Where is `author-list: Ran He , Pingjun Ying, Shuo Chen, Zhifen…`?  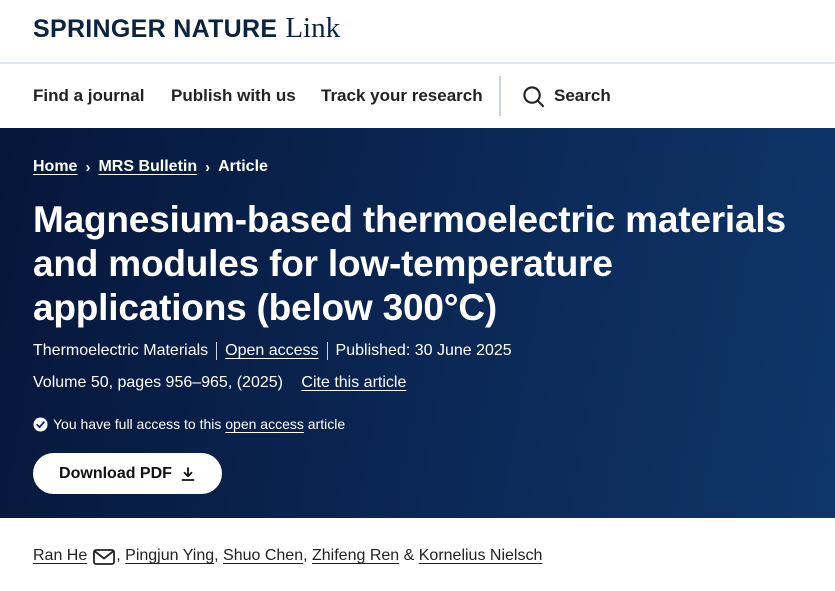 author-list: Ran He , Pingjun Ying, Shuo Chen, Zhifen… is located at coordinates (287, 556).